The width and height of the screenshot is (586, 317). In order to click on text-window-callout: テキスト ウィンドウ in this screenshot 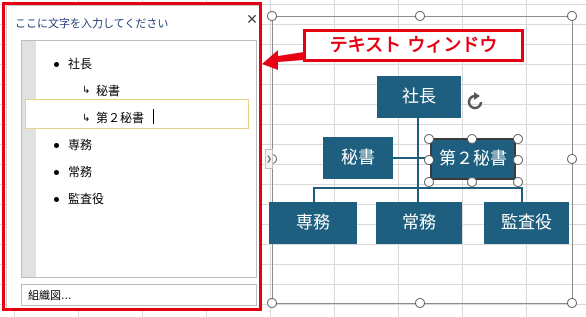, I will do `click(413, 45)`.